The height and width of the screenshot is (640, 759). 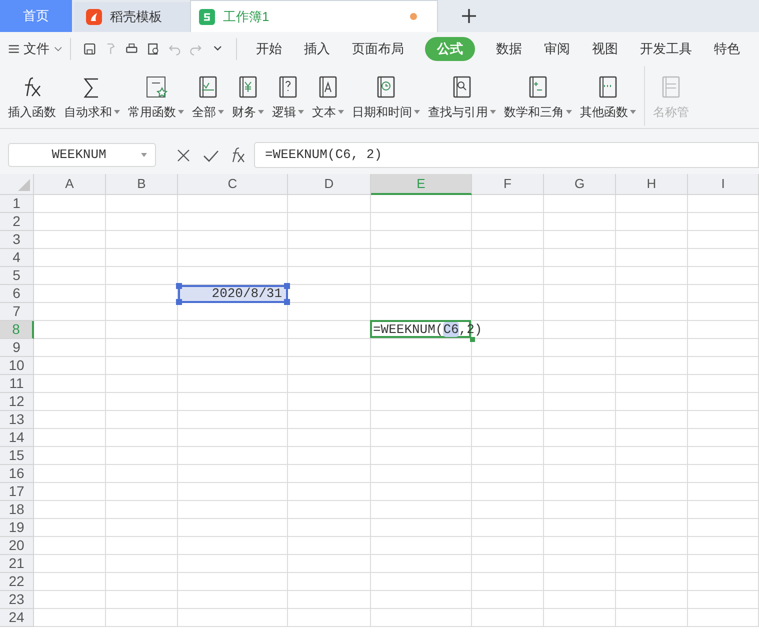 I want to click on column-header: B, so click(x=142, y=184).